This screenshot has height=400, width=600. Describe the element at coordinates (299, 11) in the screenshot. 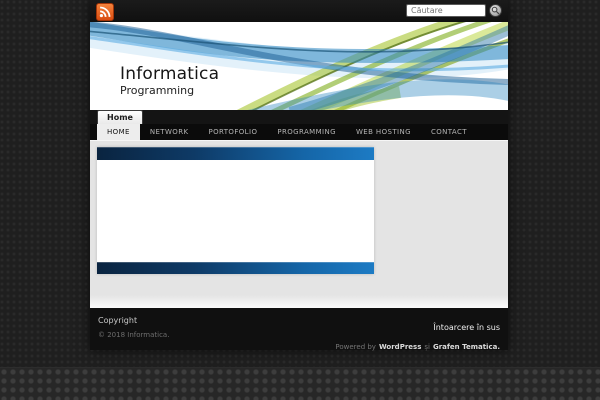

I see `top-bar` at that location.